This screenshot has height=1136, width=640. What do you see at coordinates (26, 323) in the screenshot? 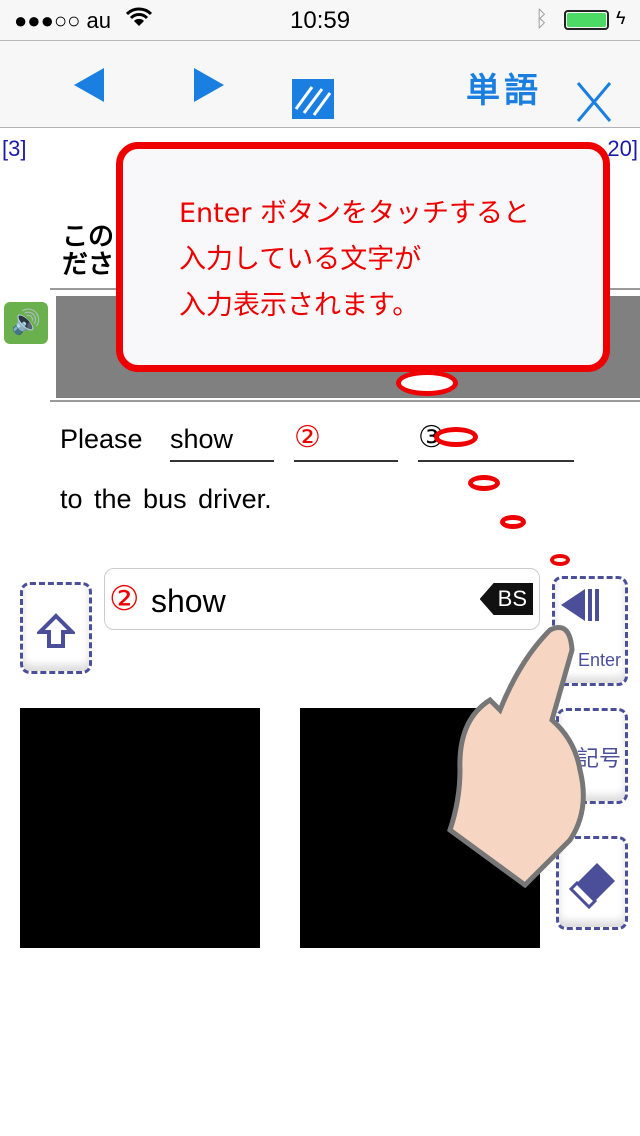
I see `speaker-icon: 🔊` at bounding box center [26, 323].